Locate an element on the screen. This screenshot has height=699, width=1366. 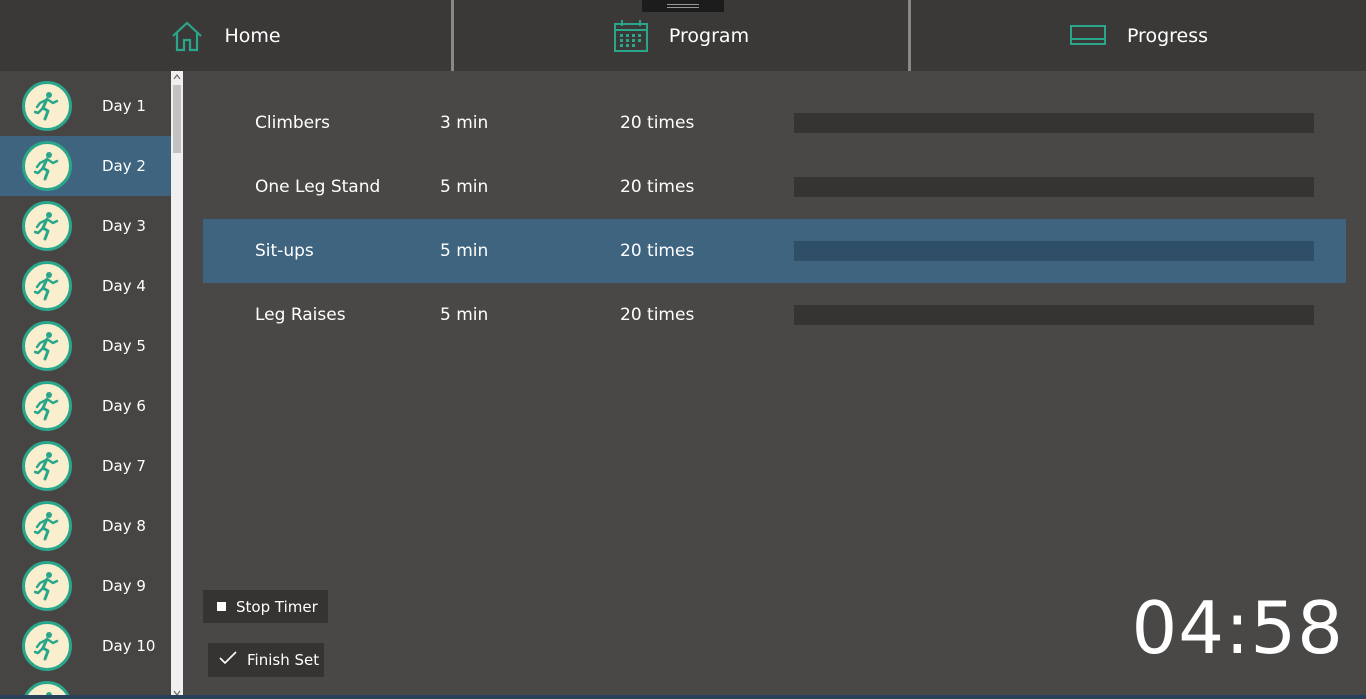
sidebar-item-day-5: Day 5 is located at coordinates (85, 346).